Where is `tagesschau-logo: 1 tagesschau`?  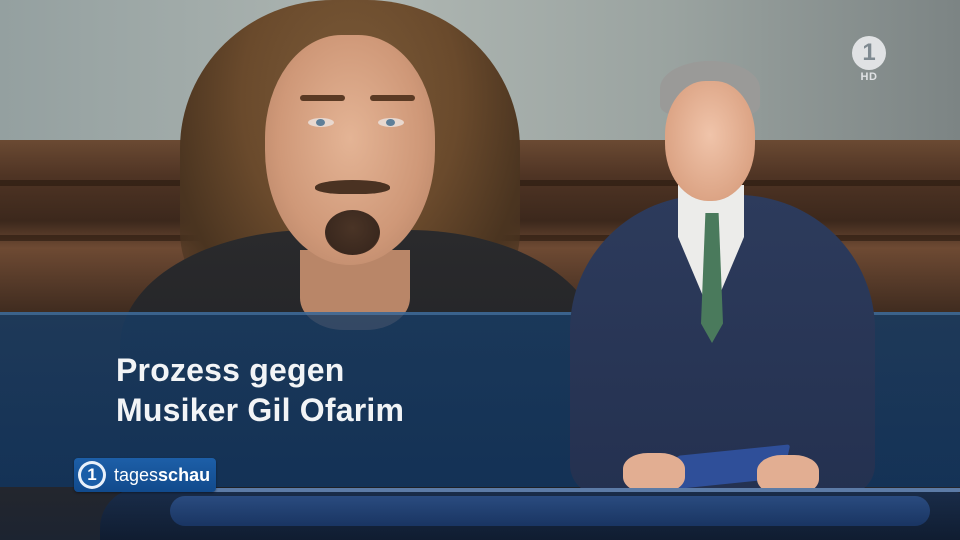
tagesschau-logo: 1 tagesschau is located at coordinates (145, 475).